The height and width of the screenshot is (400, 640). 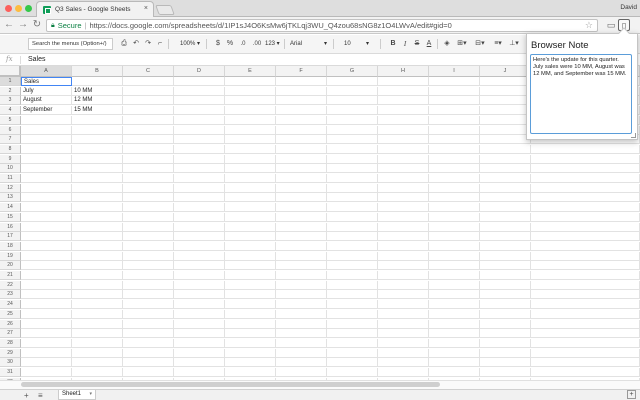 I want to click on cell-e6, so click(x=250, y=130).